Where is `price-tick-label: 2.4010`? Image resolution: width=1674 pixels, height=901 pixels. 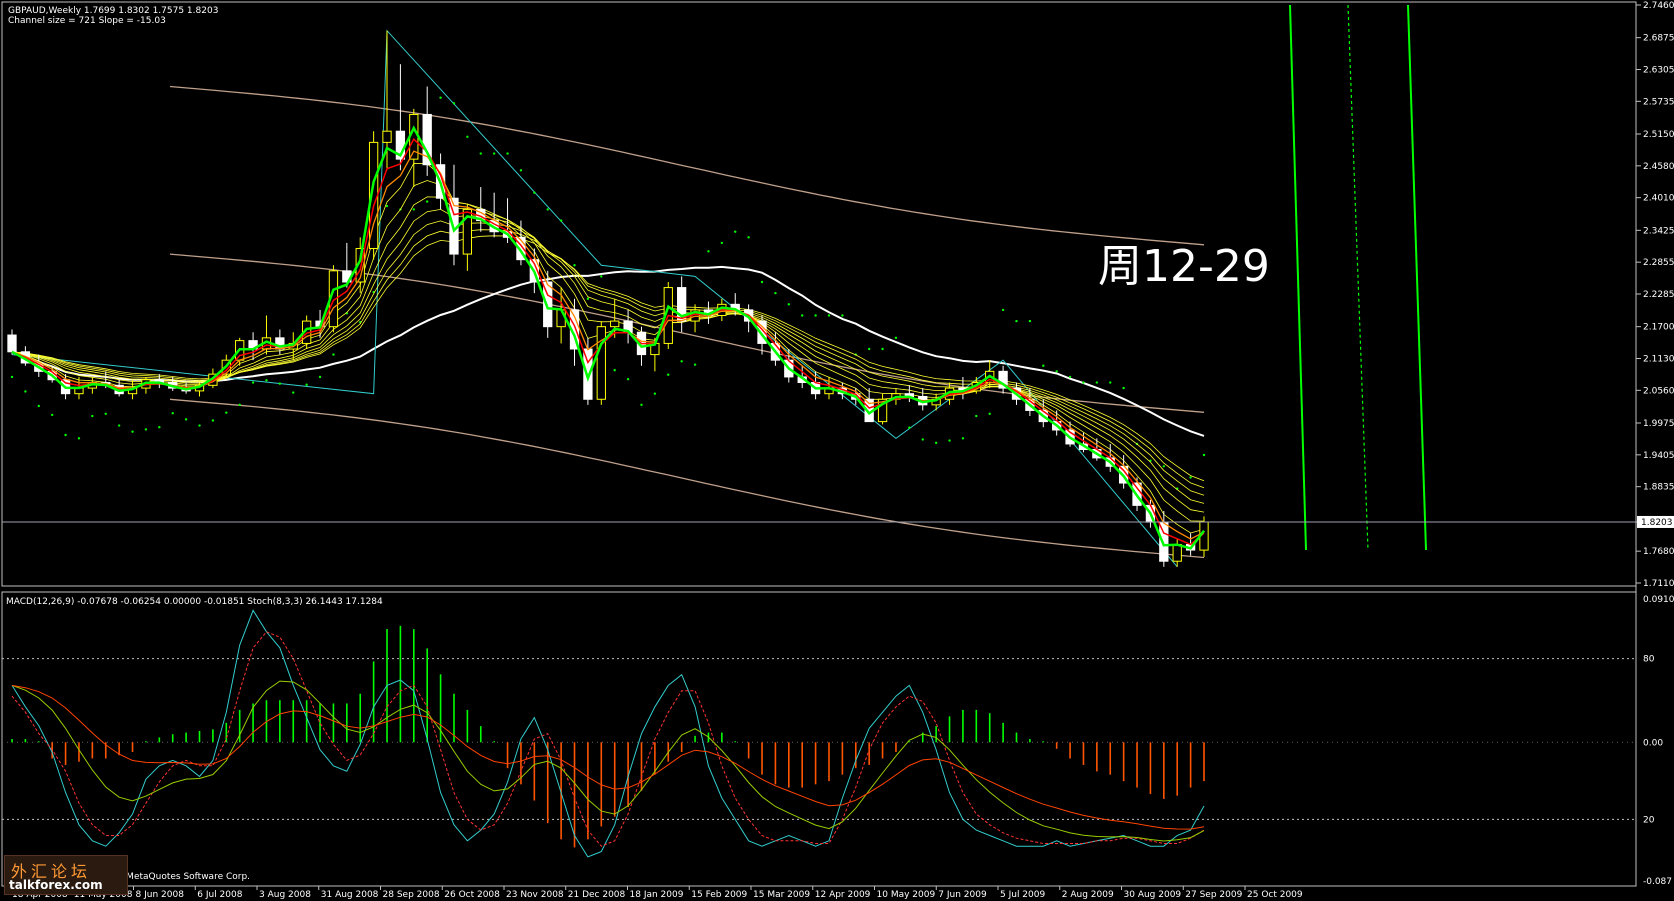
price-tick-label: 2.4010 is located at coordinates (1658, 199).